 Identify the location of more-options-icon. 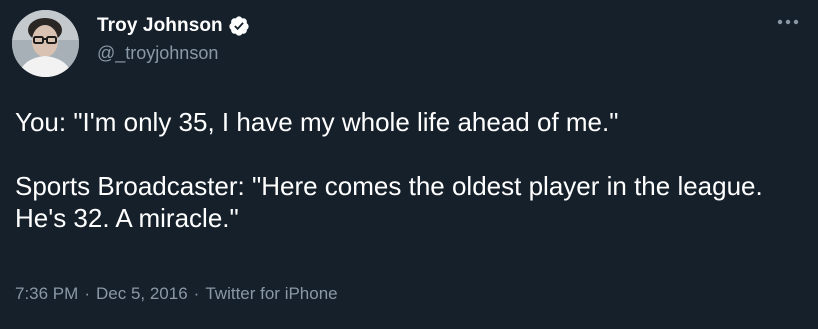
(788, 22).